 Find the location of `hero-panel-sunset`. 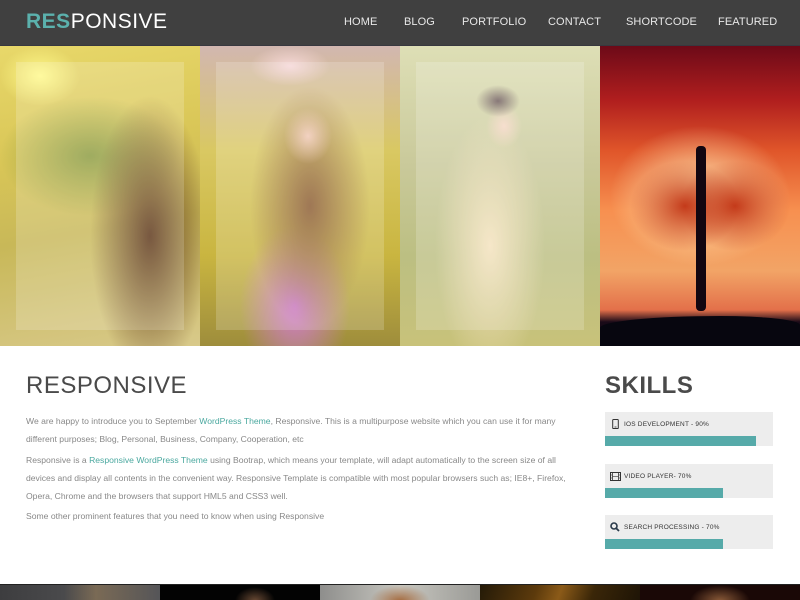

hero-panel-sunset is located at coordinates (700, 196).